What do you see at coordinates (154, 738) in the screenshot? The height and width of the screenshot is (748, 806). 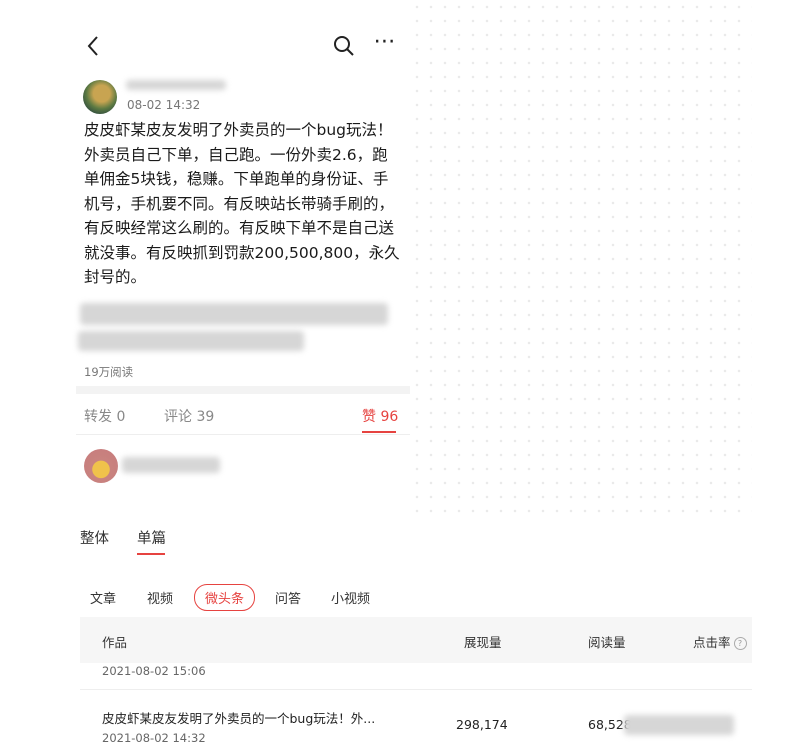 I see `row-date: 2021-08-02 14:32` at bounding box center [154, 738].